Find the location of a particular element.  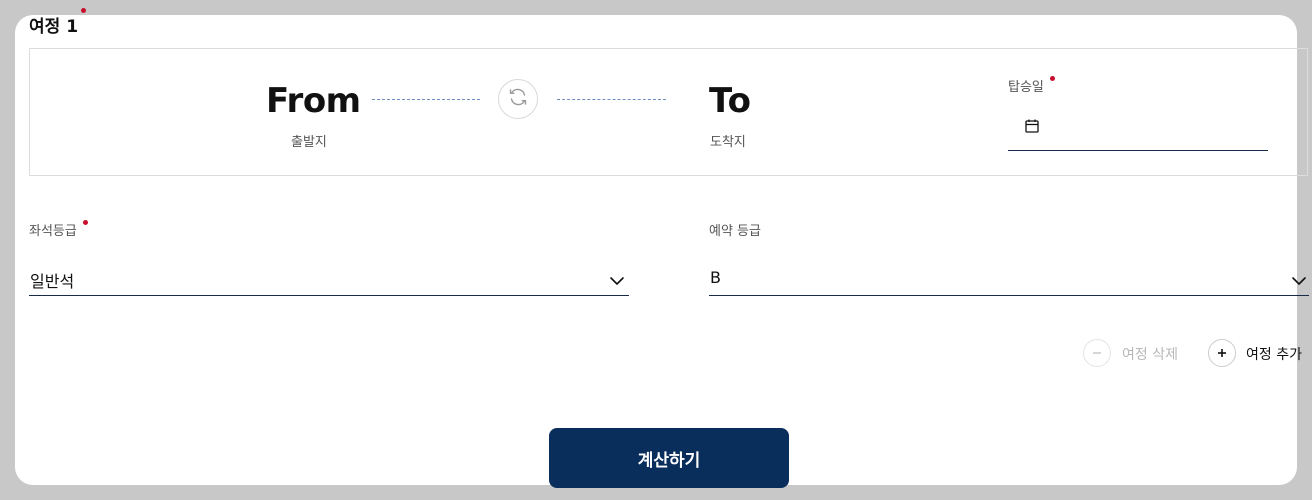

add-journey-button is located at coordinates (1222, 353).